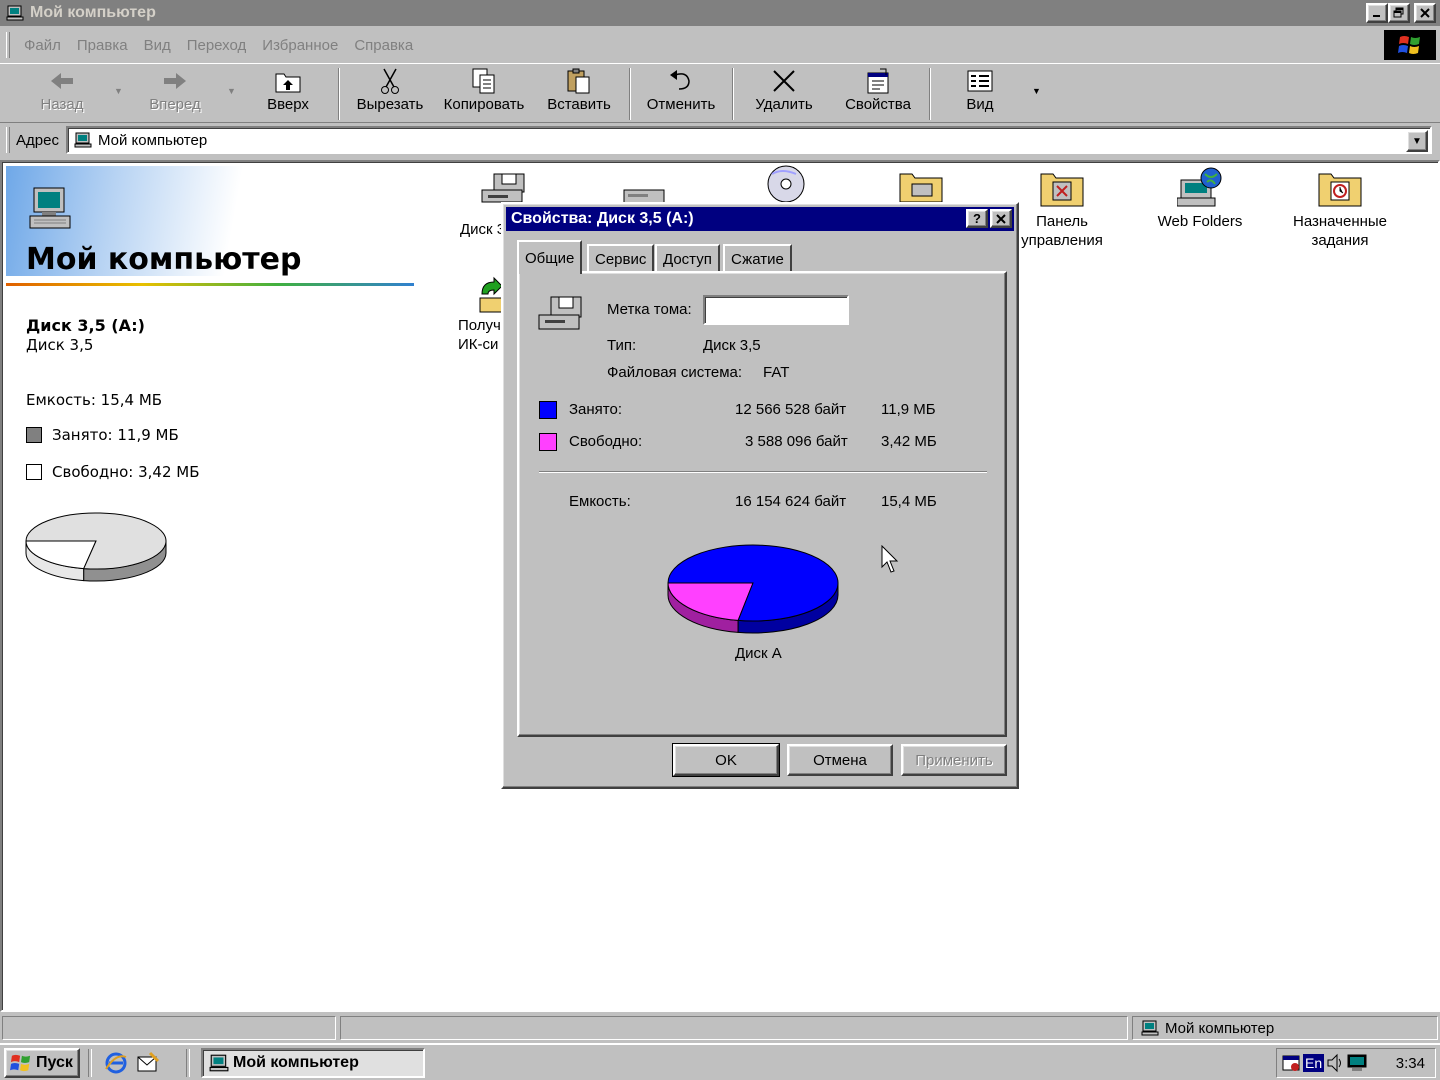 This screenshot has height=1080, width=1440. I want to click on paste-button: Вставить, so click(579, 94).